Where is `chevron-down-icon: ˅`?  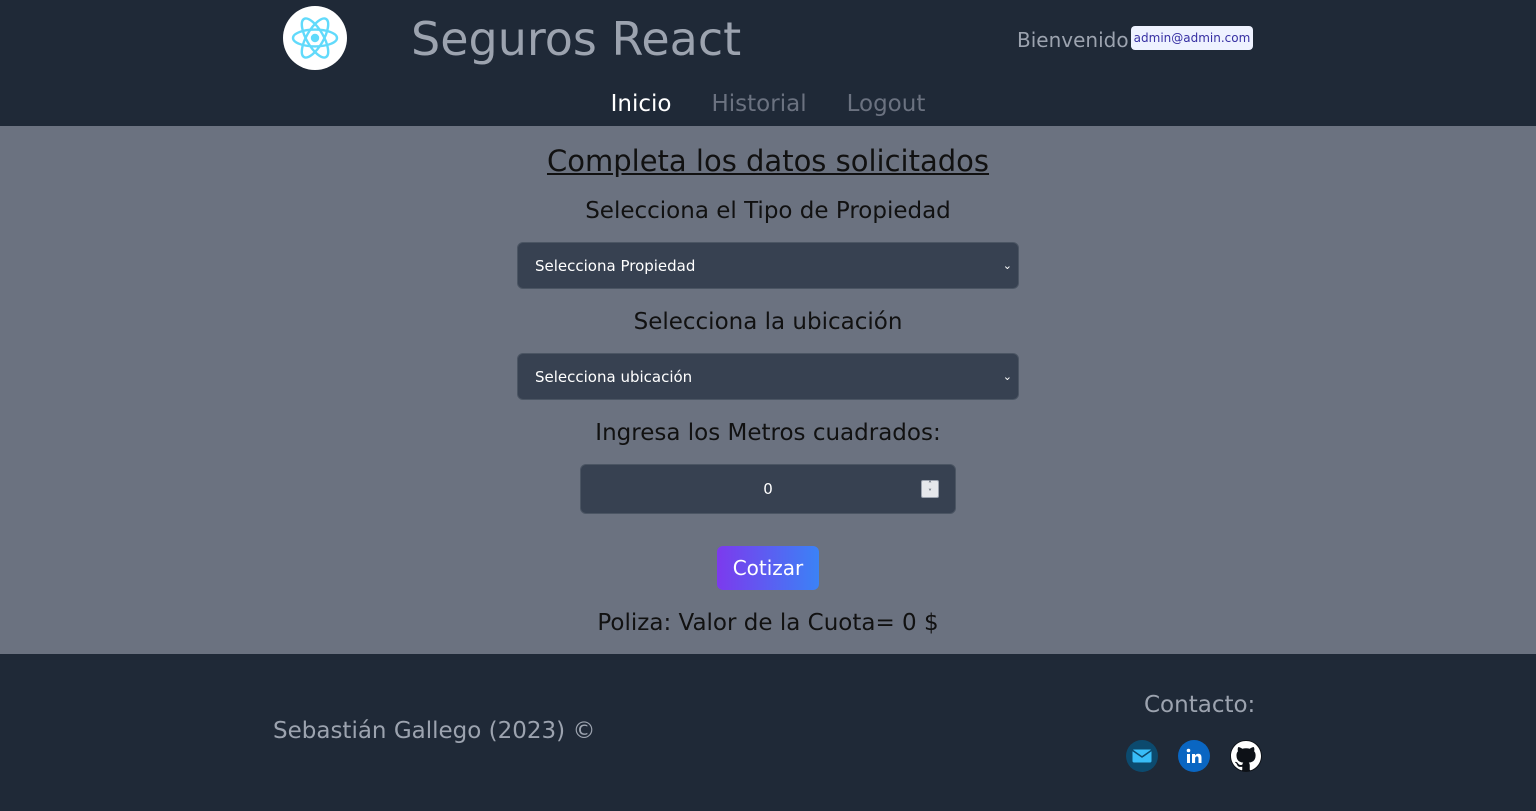
chevron-down-icon: ˅ is located at coordinates (930, 493).